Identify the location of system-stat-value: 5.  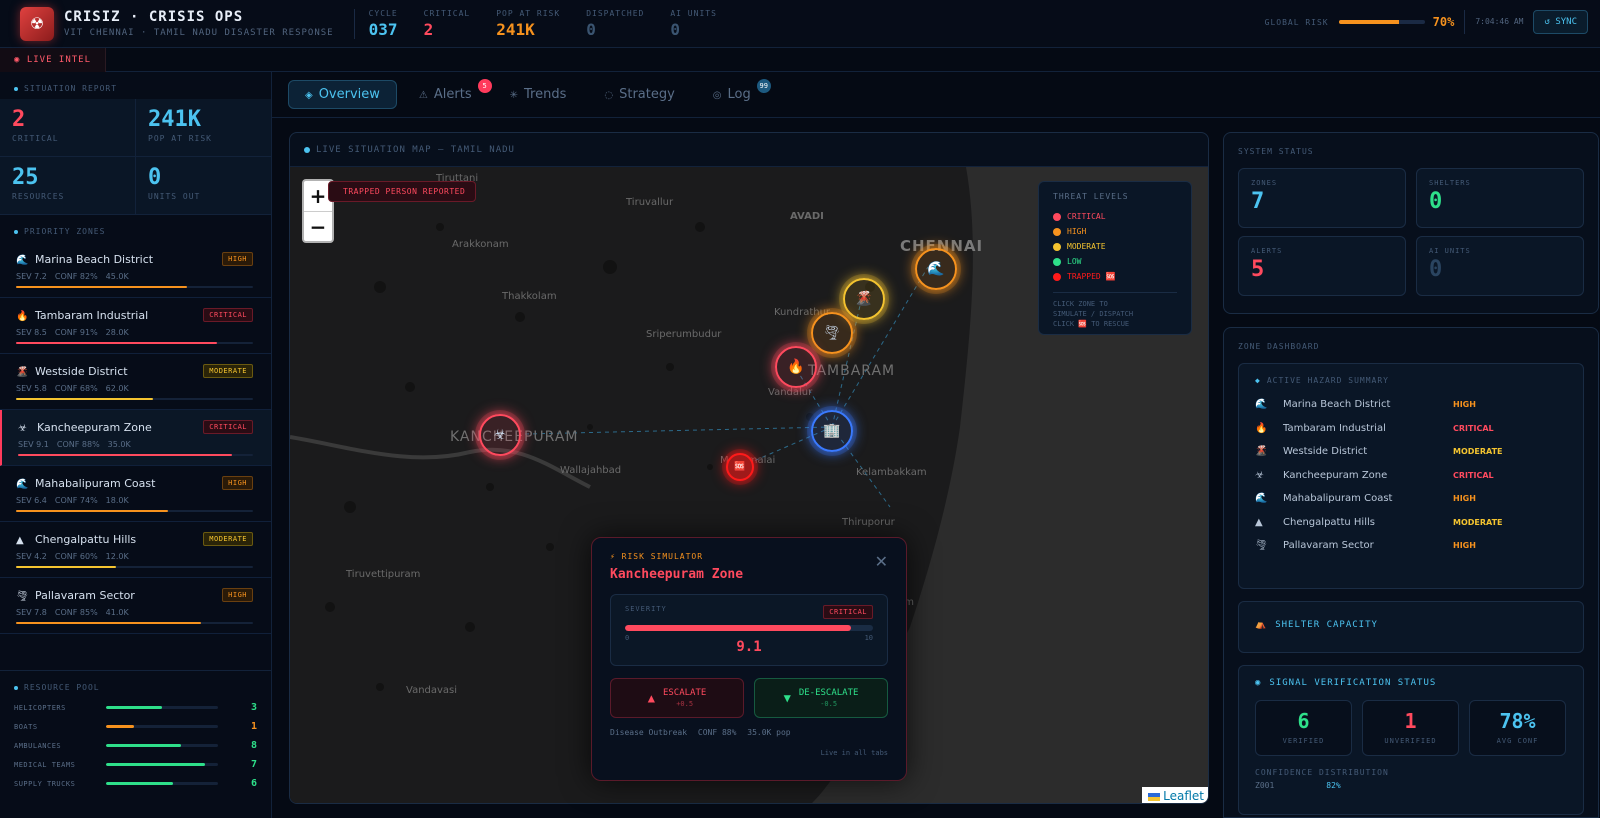
(1258, 269).